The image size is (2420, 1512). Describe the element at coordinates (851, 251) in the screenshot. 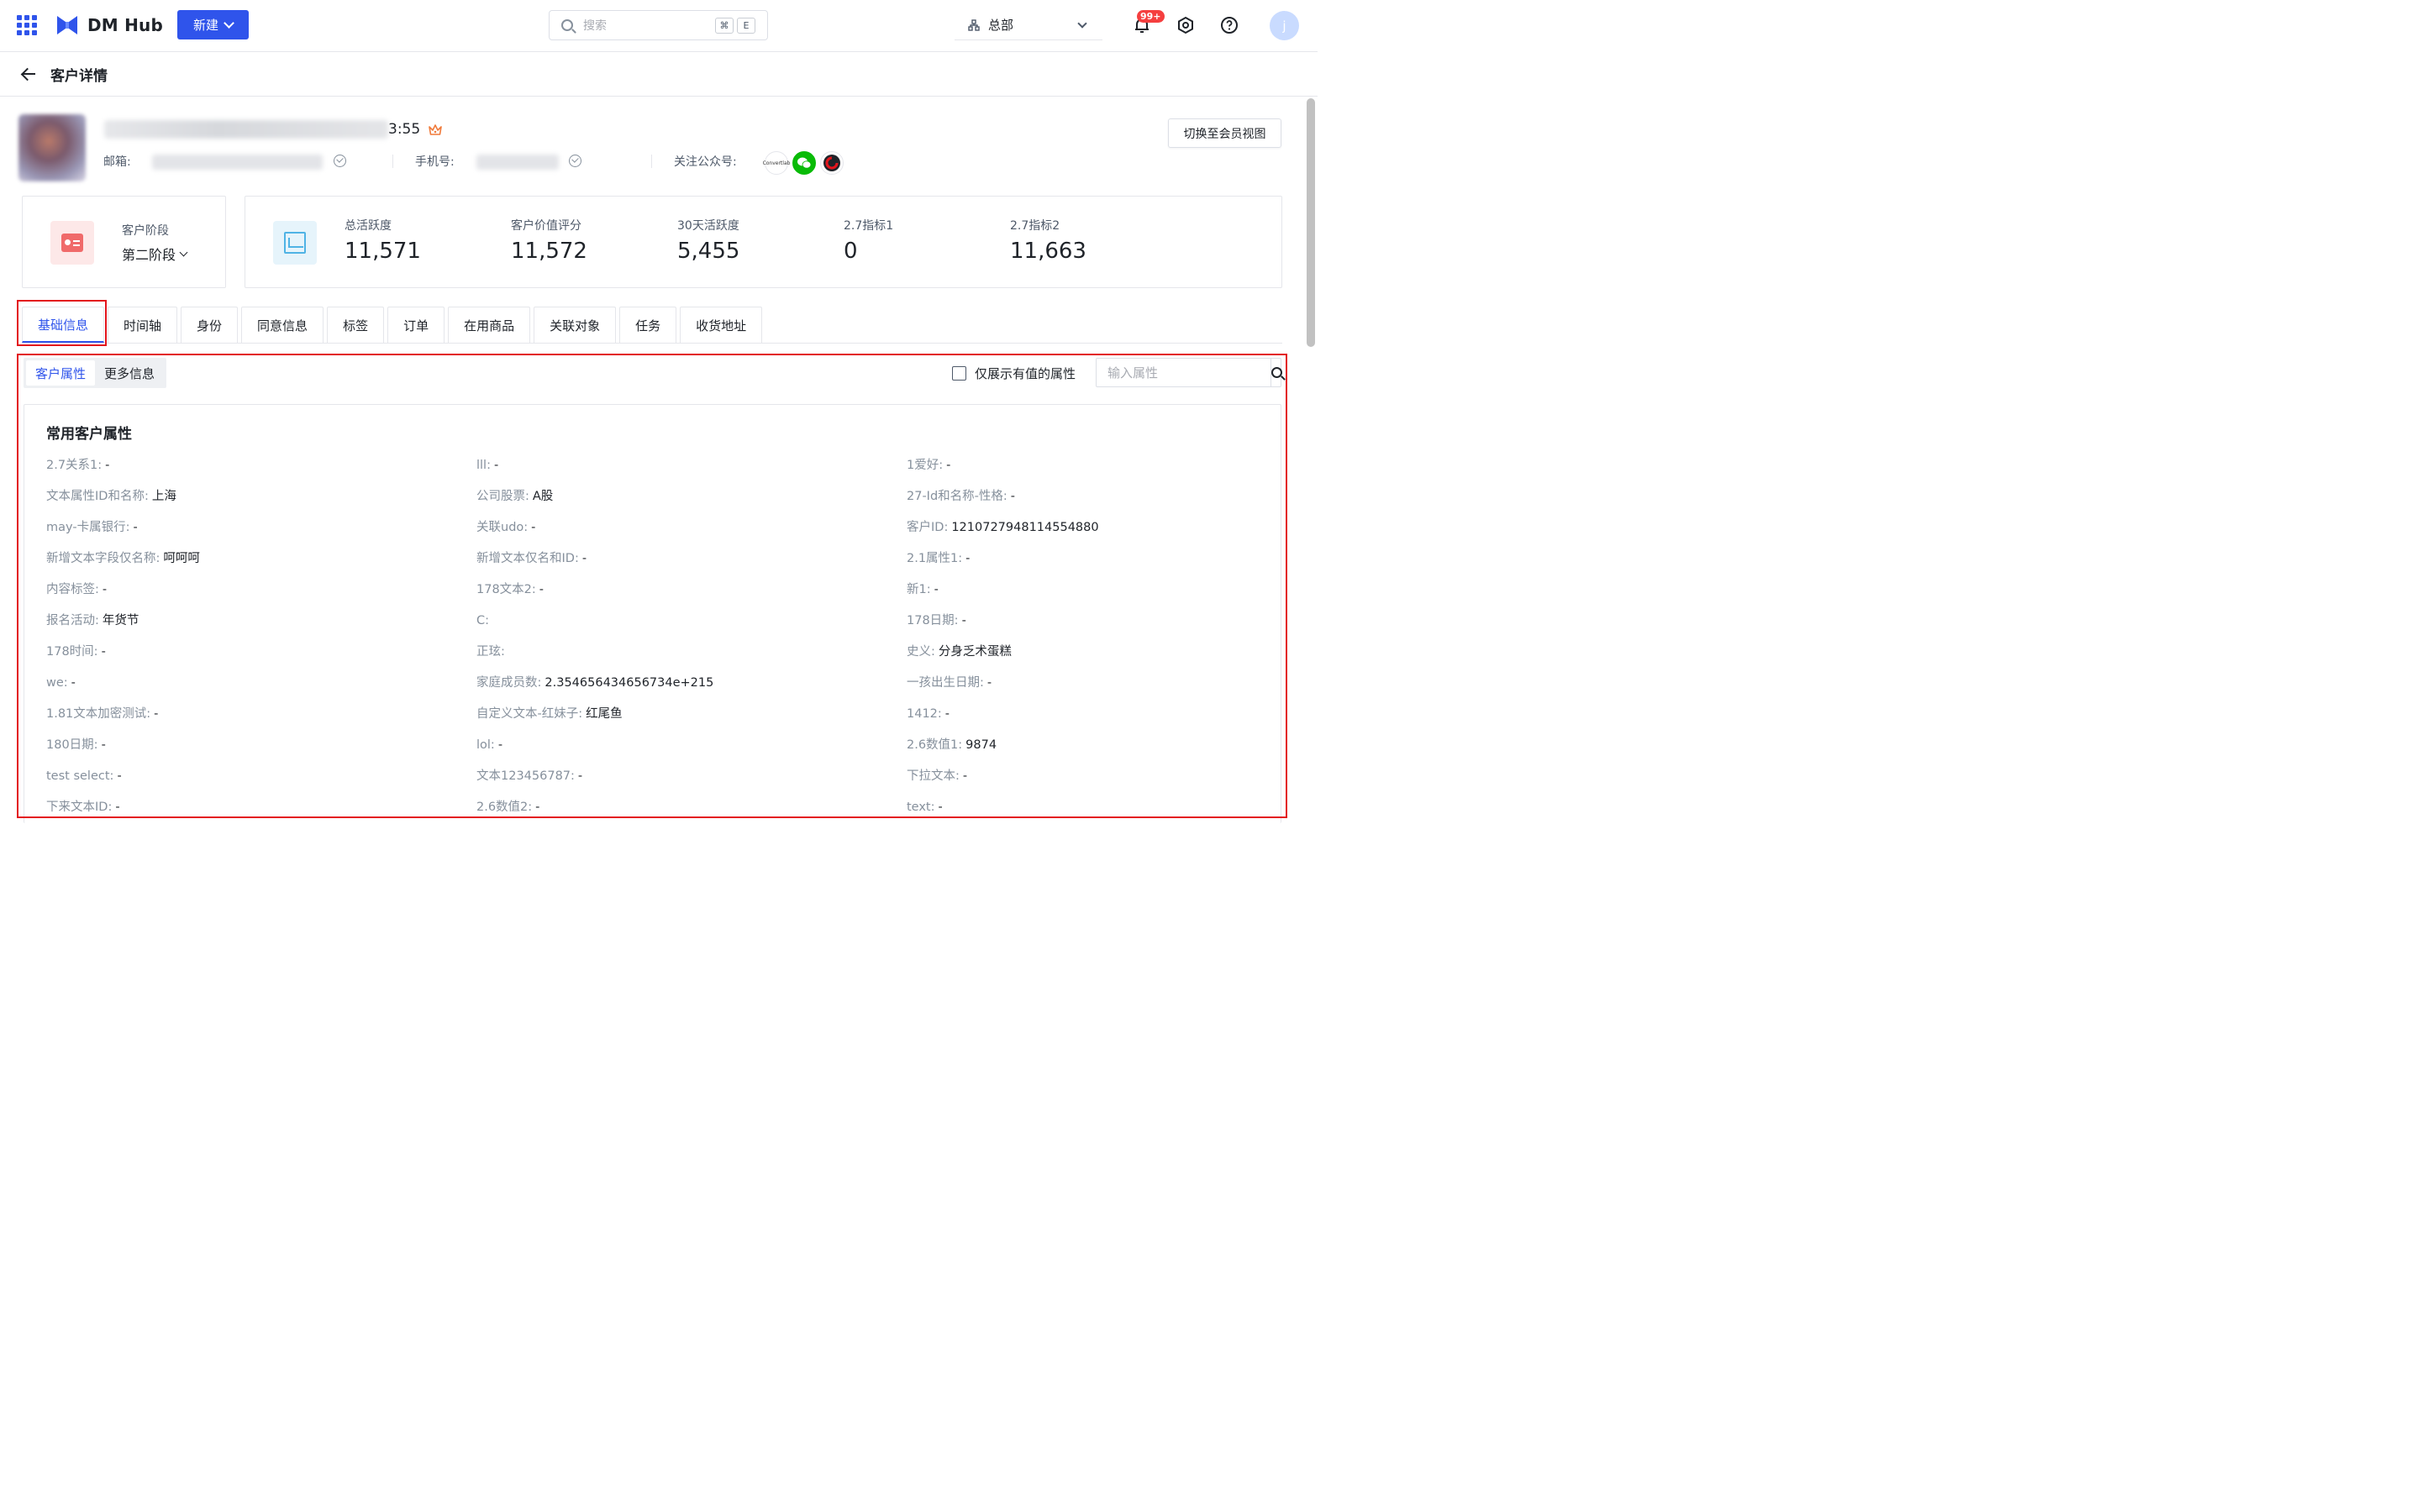

I see `metric-value: 0` at that location.